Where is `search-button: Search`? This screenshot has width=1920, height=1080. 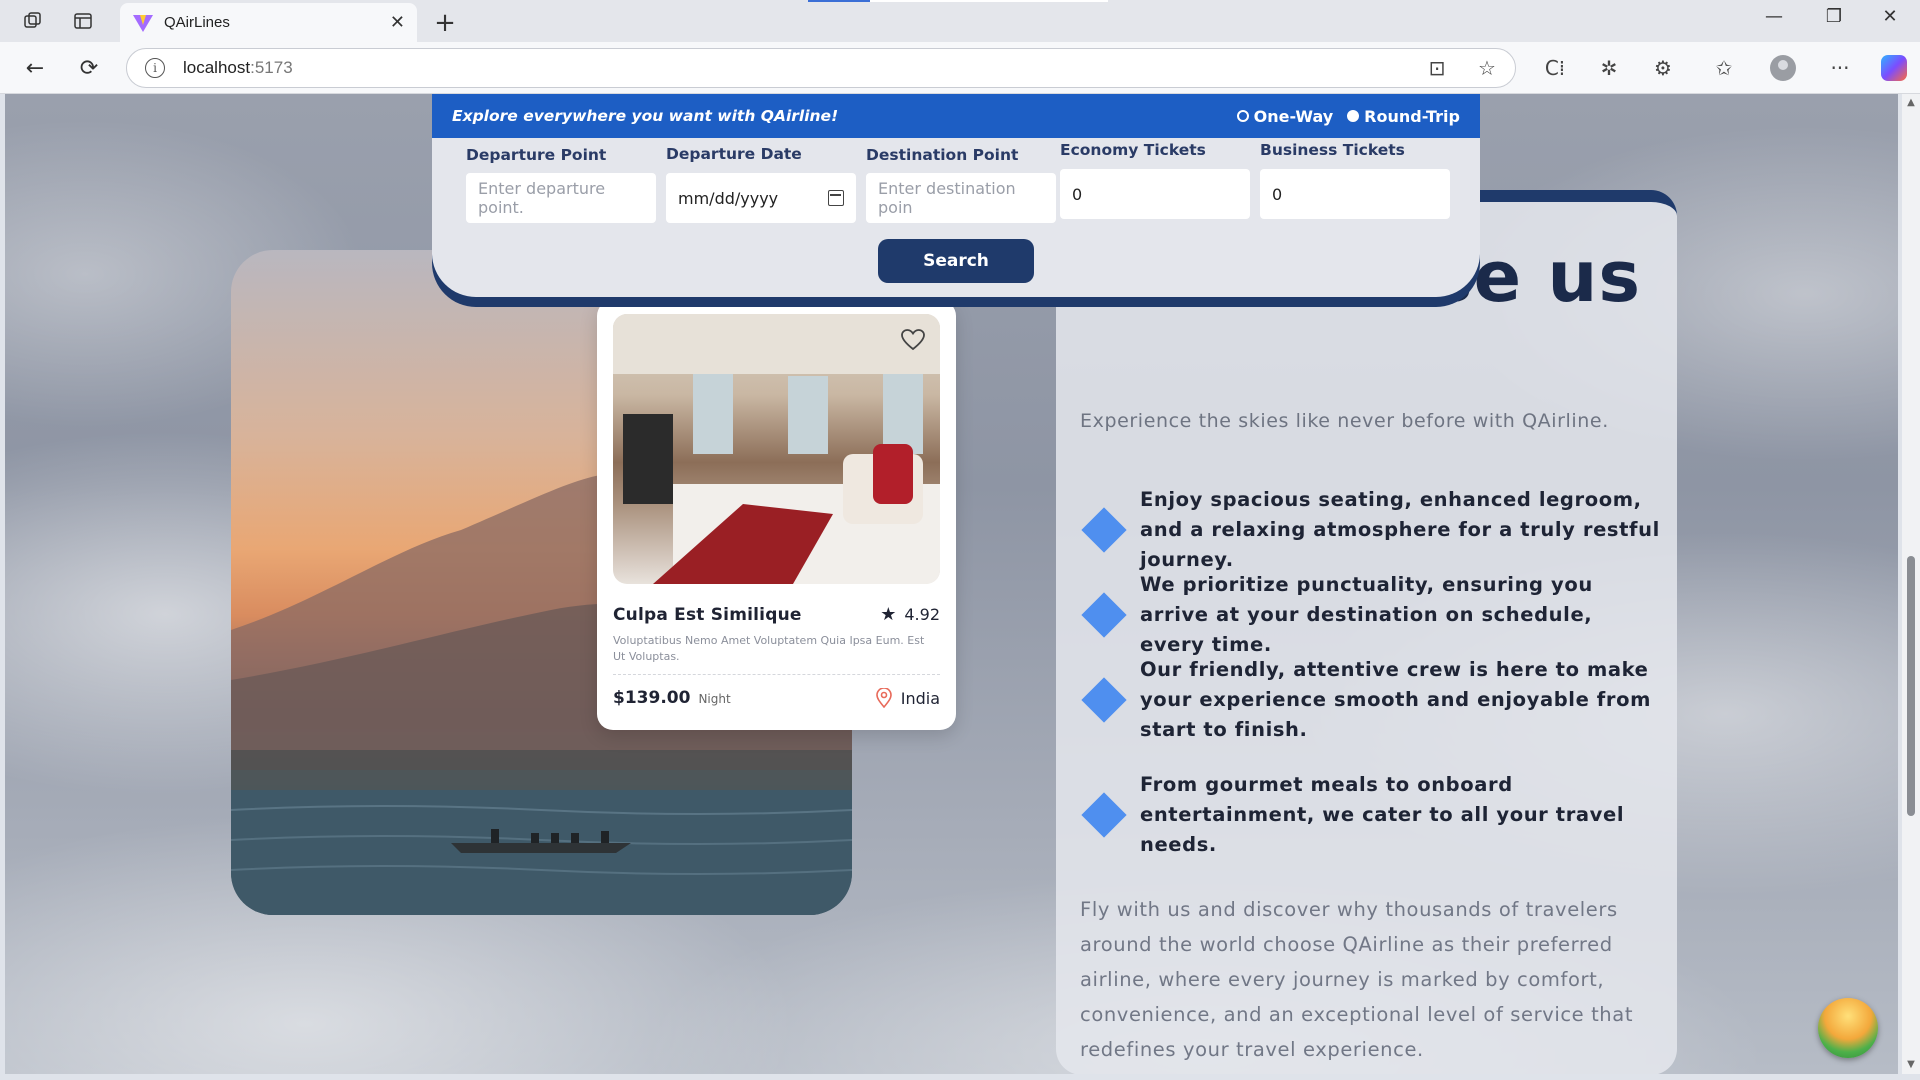 search-button: Search is located at coordinates (956, 261).